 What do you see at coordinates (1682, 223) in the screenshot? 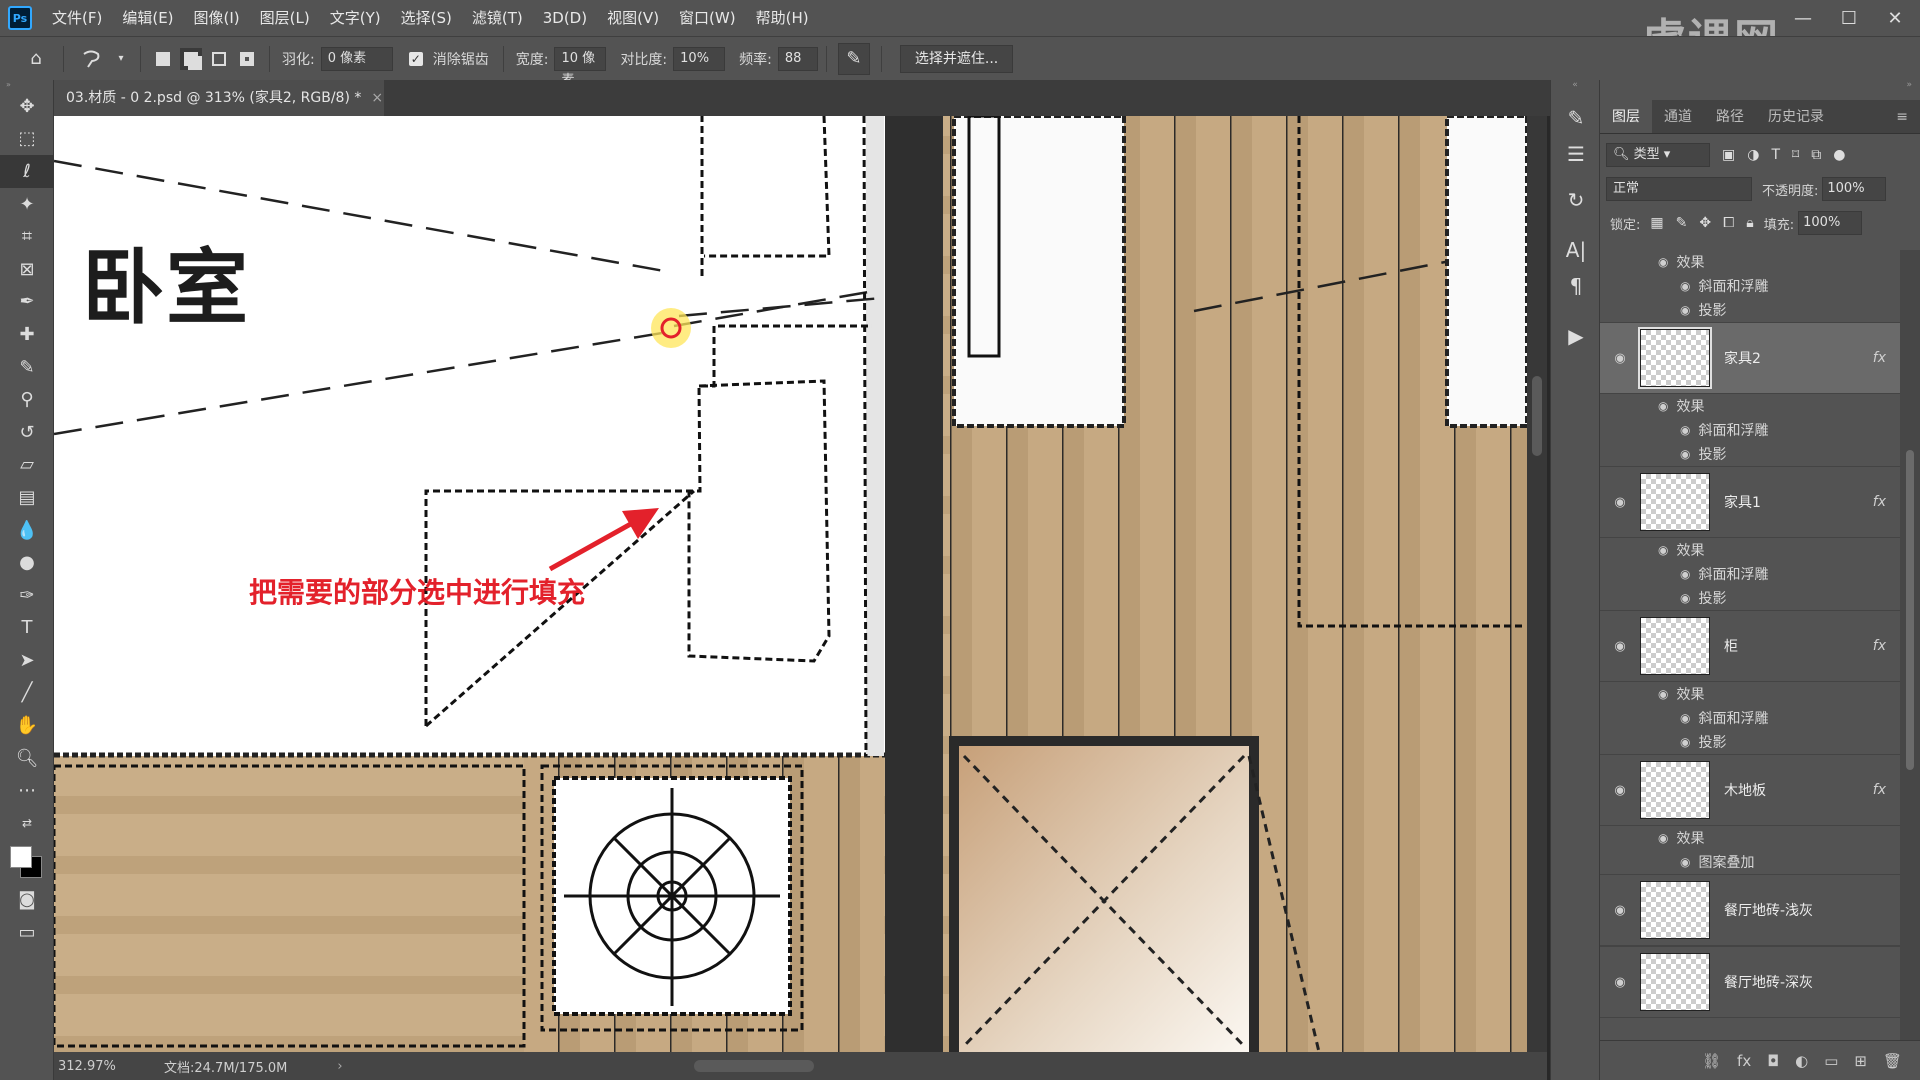
I see `lock-image-icon: ✎` at bounding box center [1682, 223].